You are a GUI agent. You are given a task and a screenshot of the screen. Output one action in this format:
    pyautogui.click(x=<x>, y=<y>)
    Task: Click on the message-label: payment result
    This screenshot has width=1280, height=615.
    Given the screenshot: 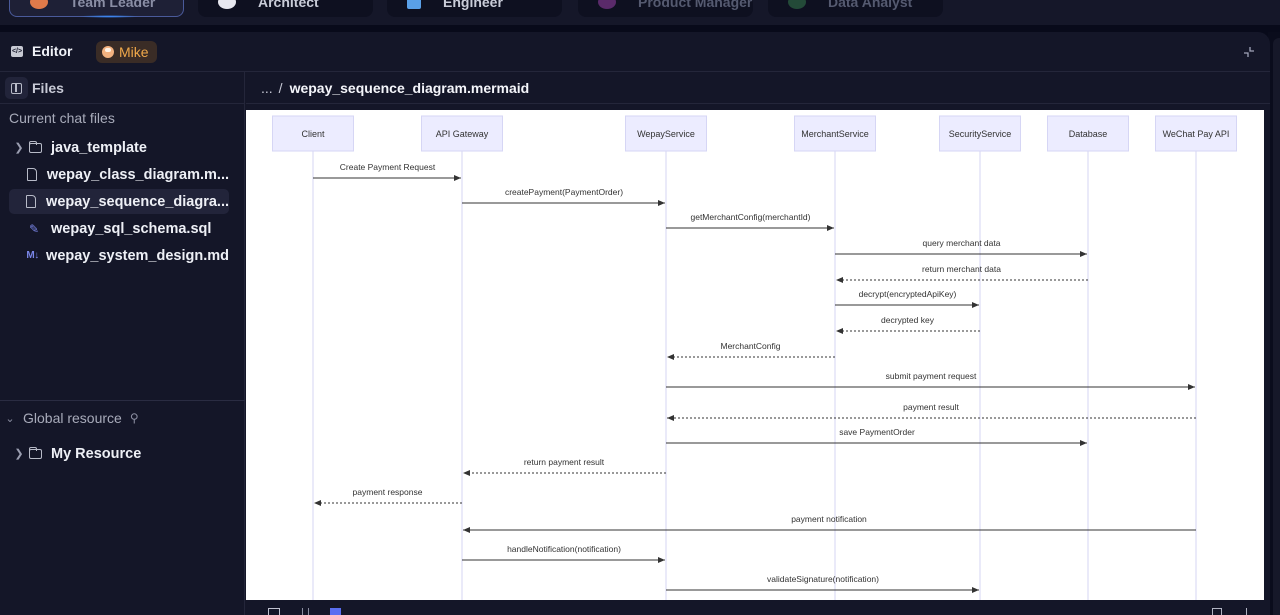 What is the action you would take?
    pyautogui.click(x=931, y=407)
    